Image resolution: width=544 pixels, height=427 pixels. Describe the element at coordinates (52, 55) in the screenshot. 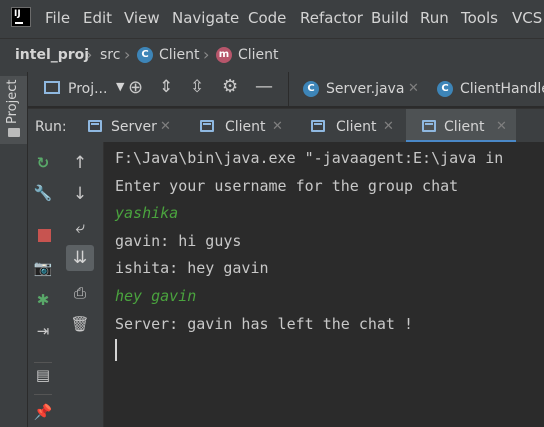

I see `breadcrumb-project: intel_proj` at that location.